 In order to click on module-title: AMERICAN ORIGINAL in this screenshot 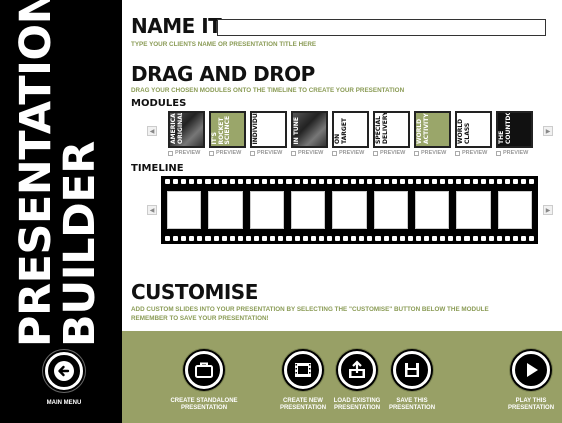, I will do `click(177, 128)`.